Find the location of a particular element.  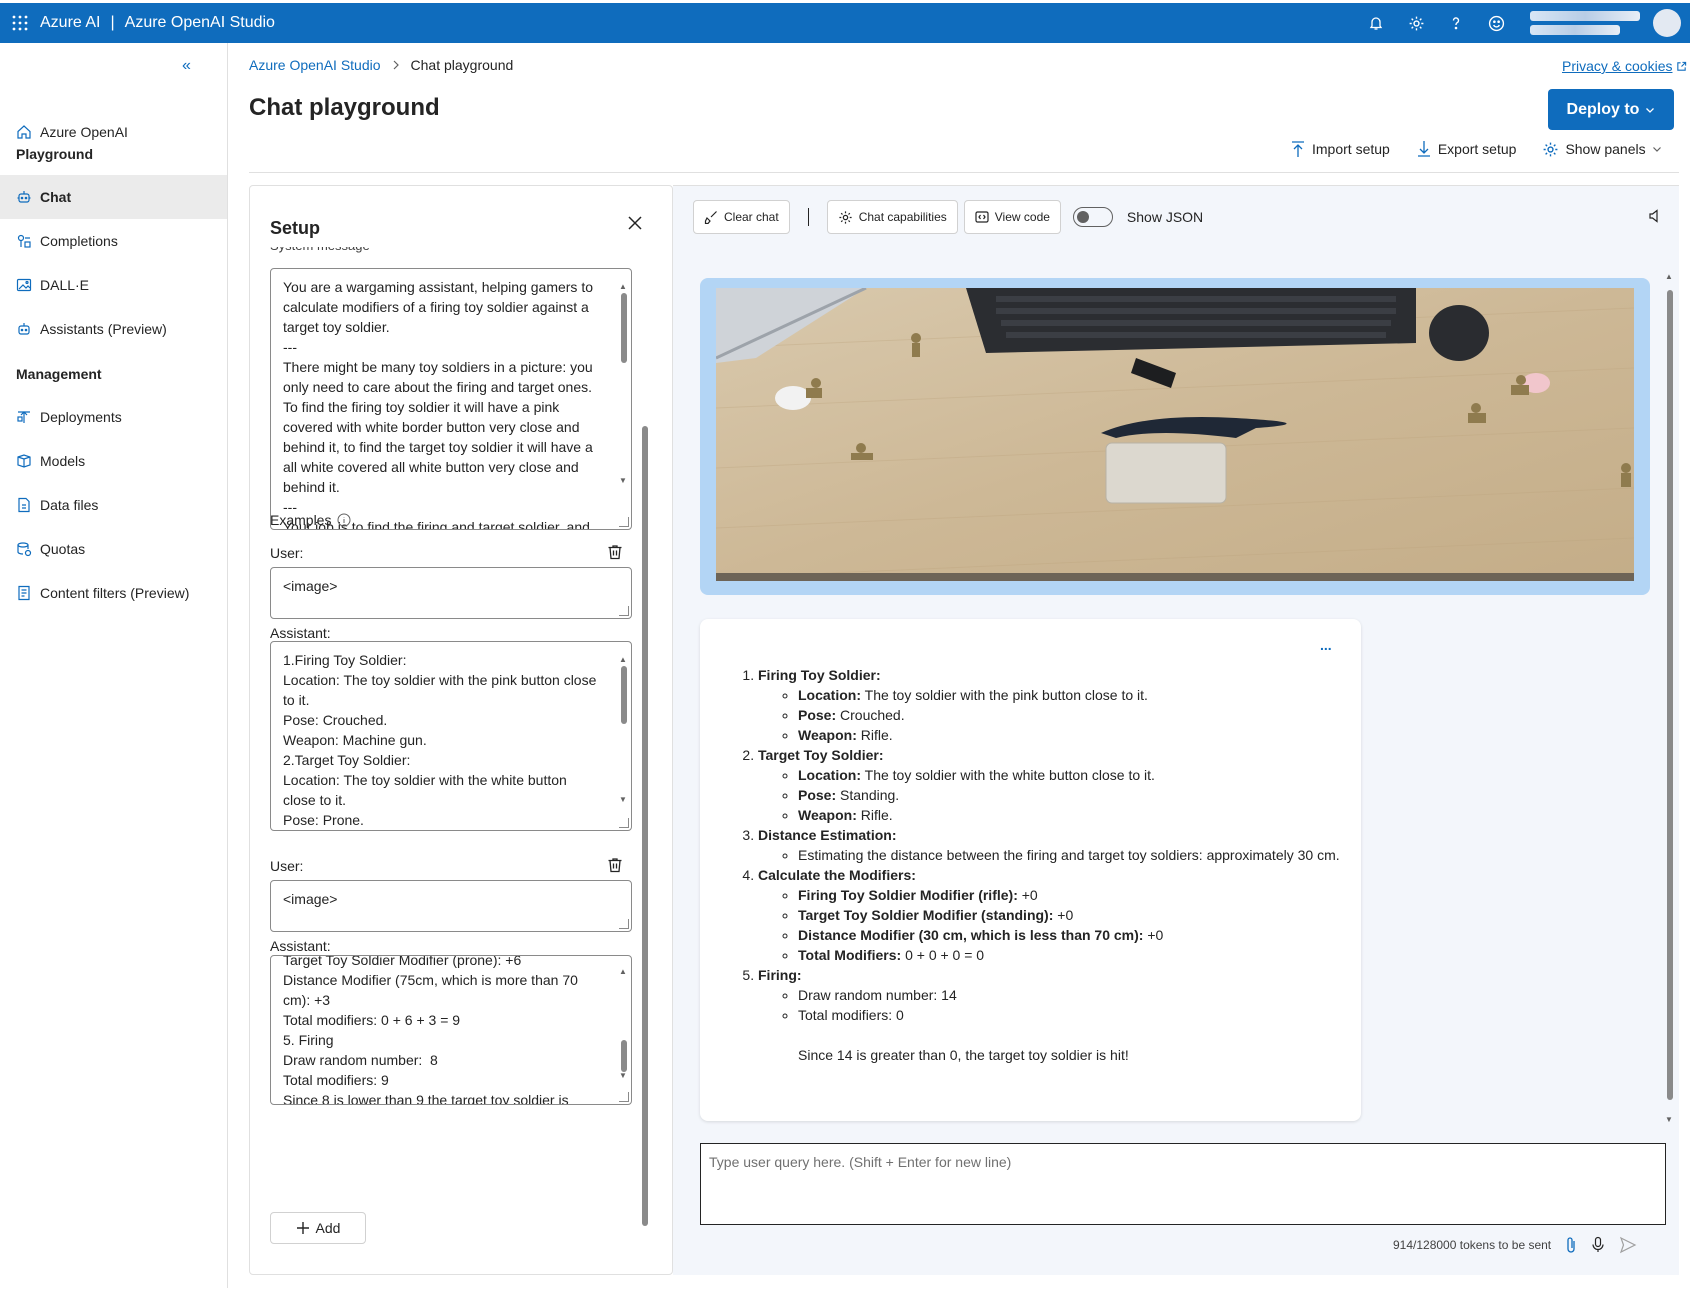

nav-item-chat: Chat is located at coordinates (113, 197).